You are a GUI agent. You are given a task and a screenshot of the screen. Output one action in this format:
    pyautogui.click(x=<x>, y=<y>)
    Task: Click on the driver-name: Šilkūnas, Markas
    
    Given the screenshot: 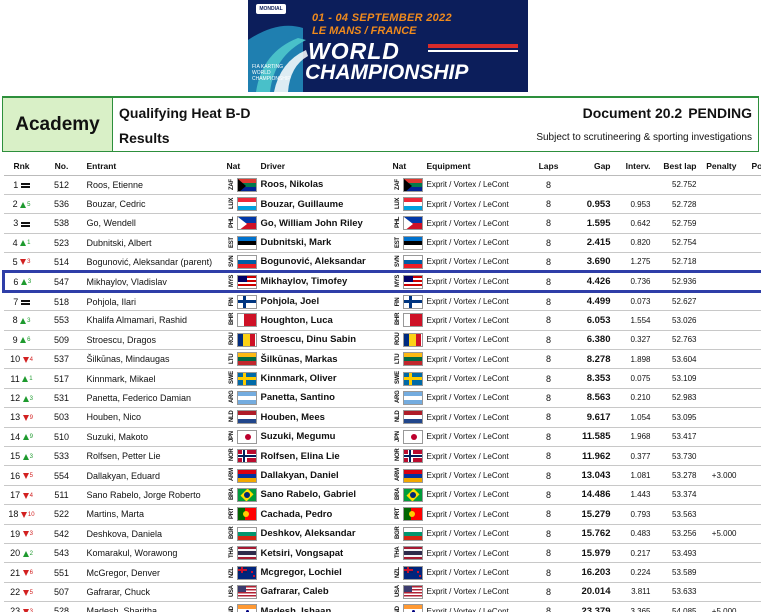 What is the action you would take?
    pyautogui.click(x=323, y=359)
    